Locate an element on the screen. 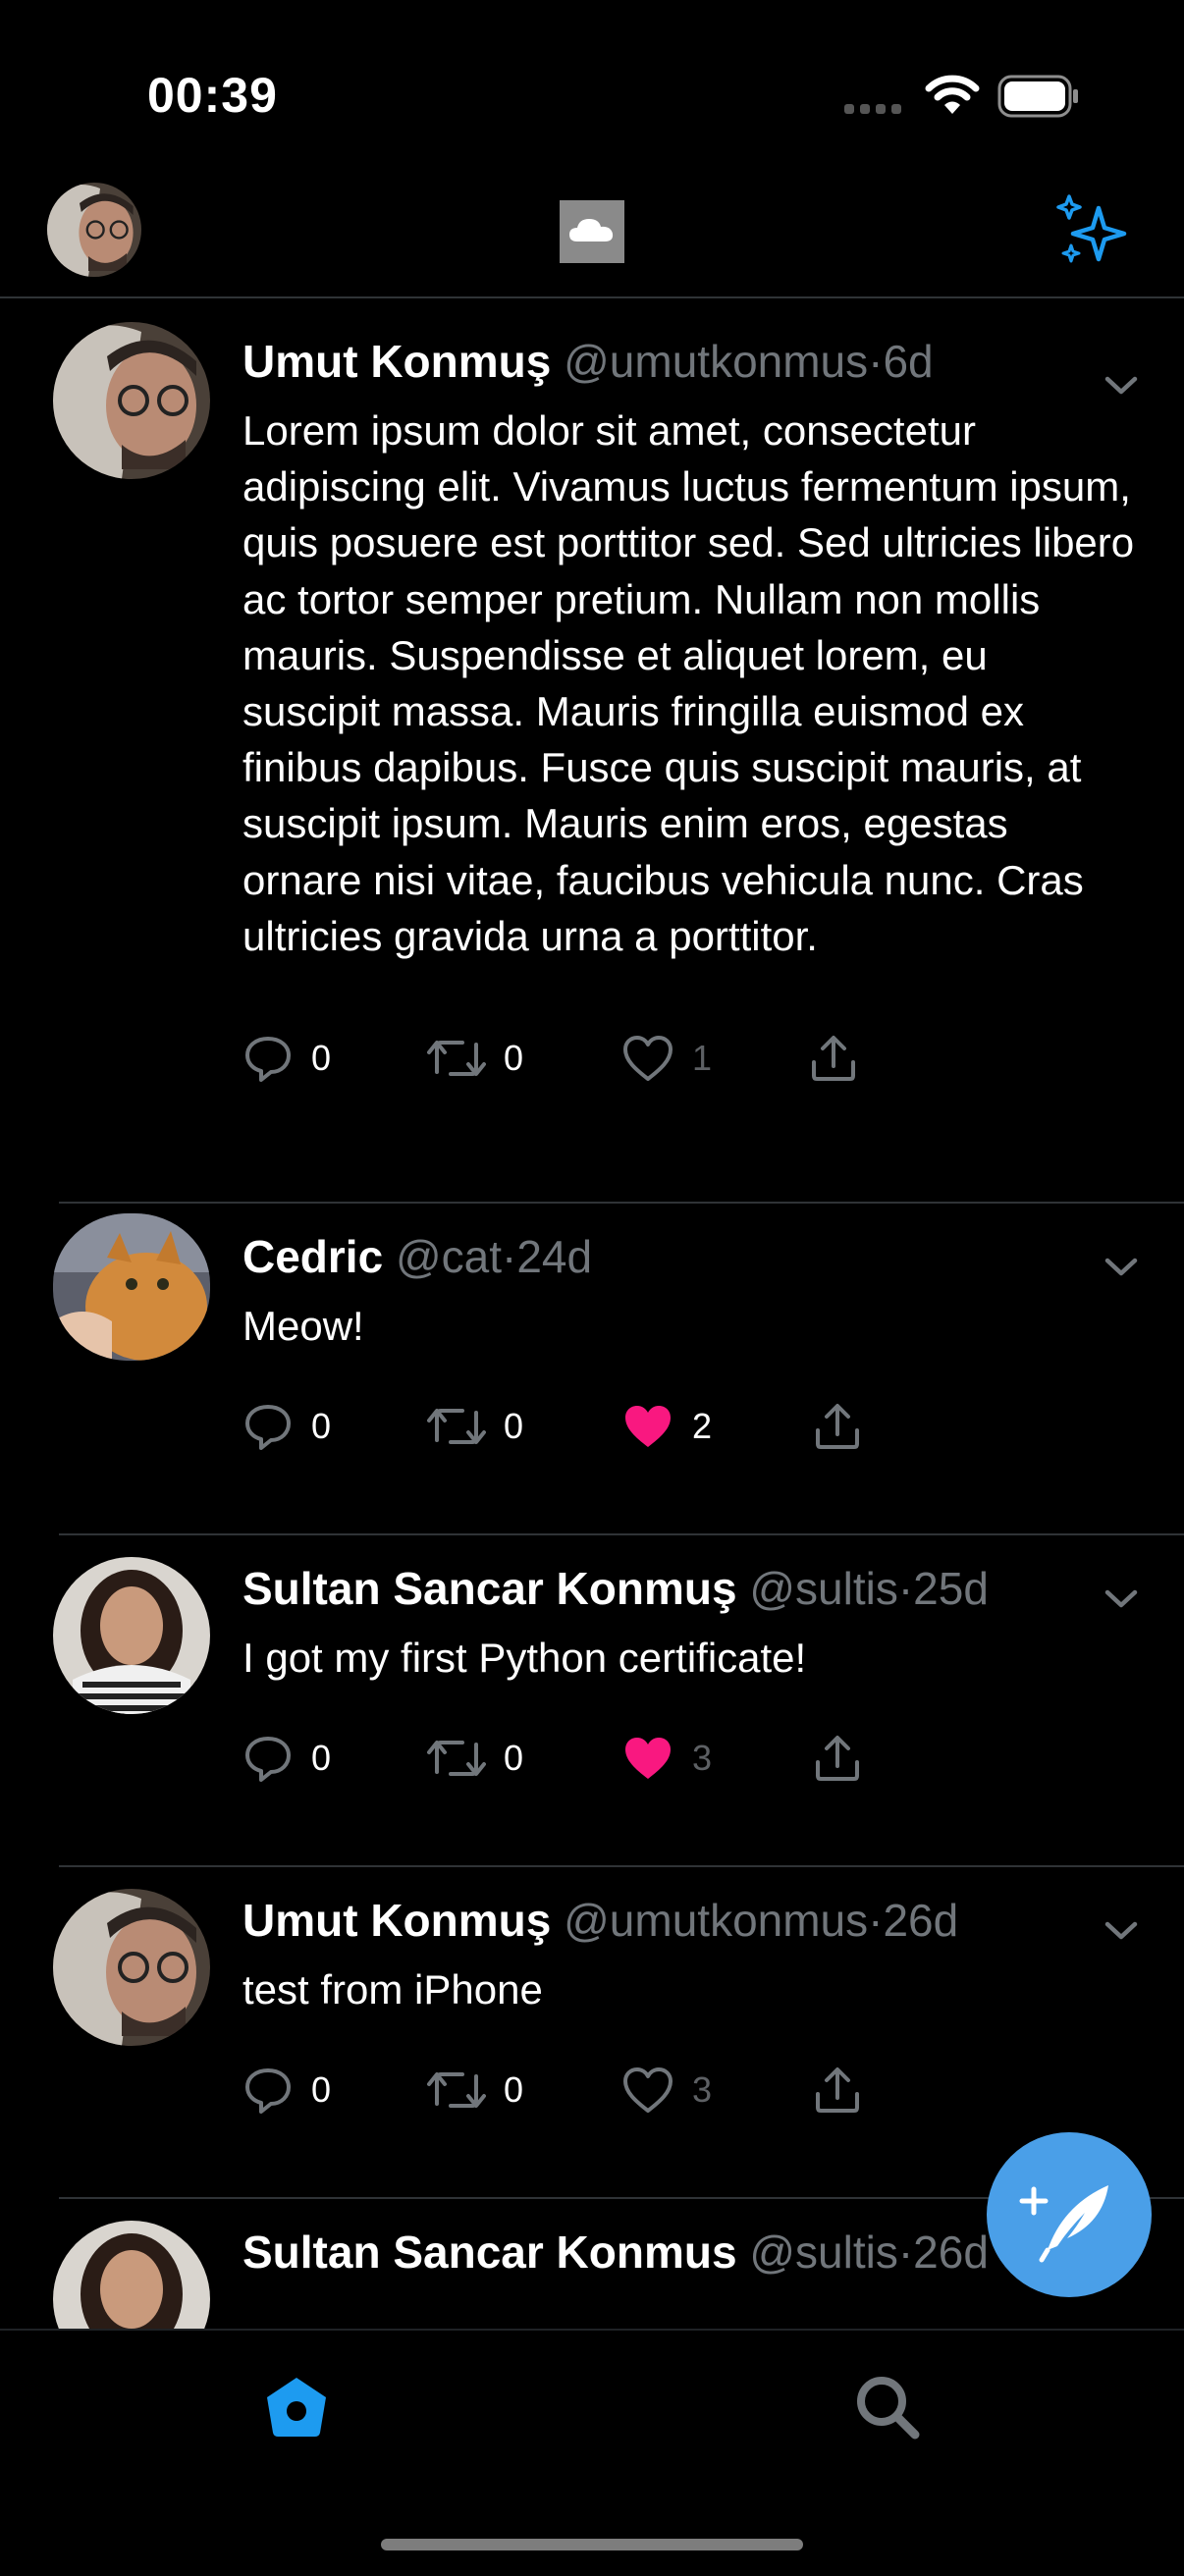 This screenshot has width=1184, height=2576. search-tab-icon is located at coordinates (887, 2407).